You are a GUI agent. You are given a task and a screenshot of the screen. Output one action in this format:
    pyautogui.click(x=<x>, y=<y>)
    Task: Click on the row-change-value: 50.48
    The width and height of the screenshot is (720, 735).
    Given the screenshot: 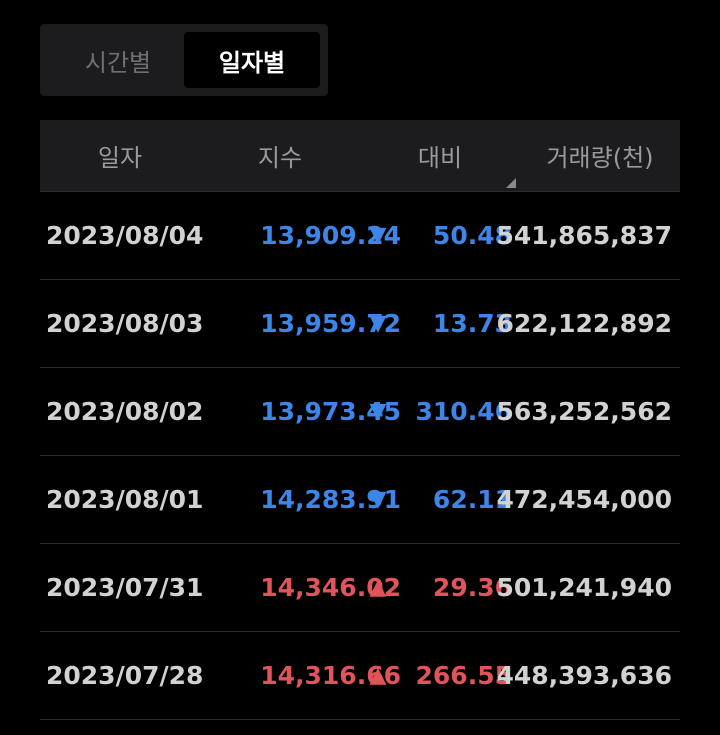 What is the action you would take?
    pyautogui.click(x=472, y=235)
    